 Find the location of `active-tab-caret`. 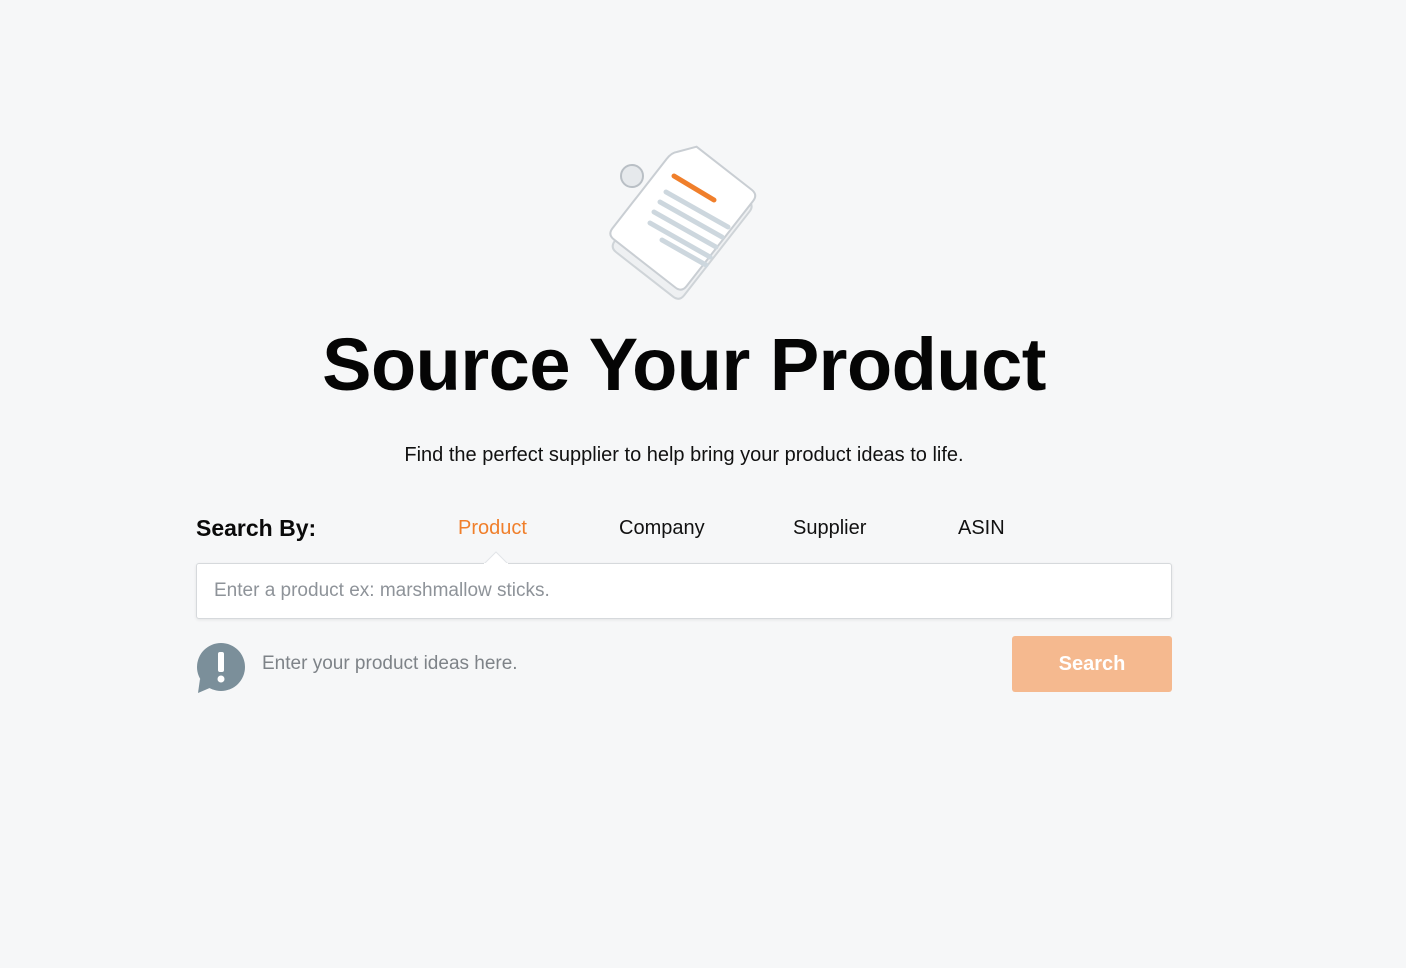

active-tab-caret is located at coordinates (496, 557).